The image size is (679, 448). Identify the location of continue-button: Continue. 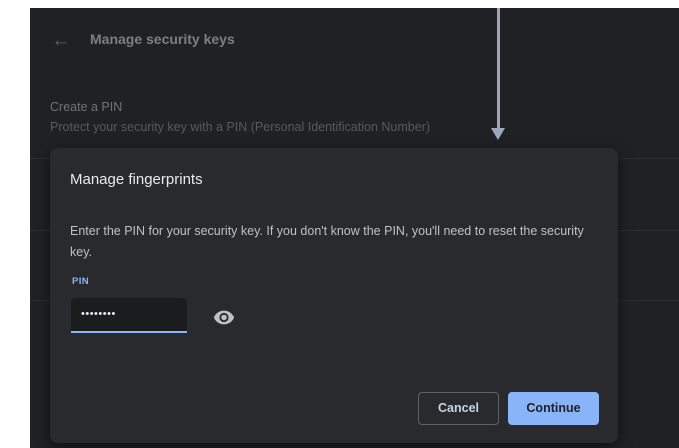
(553, 408).